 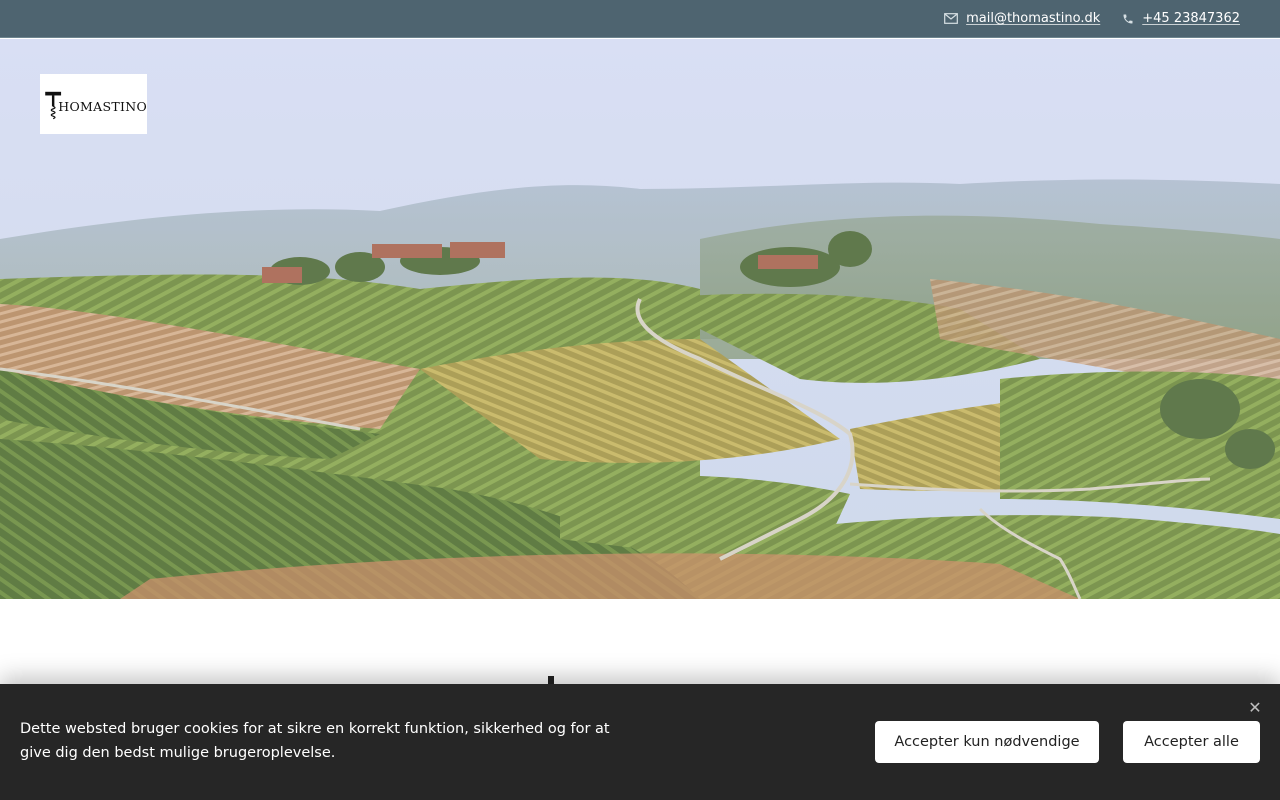 What do you see at coordinates (987, 742) in the screenshot?
I see `accept-necessary-button: Accepter kun nødvendige` at bounding box center [987, 742].